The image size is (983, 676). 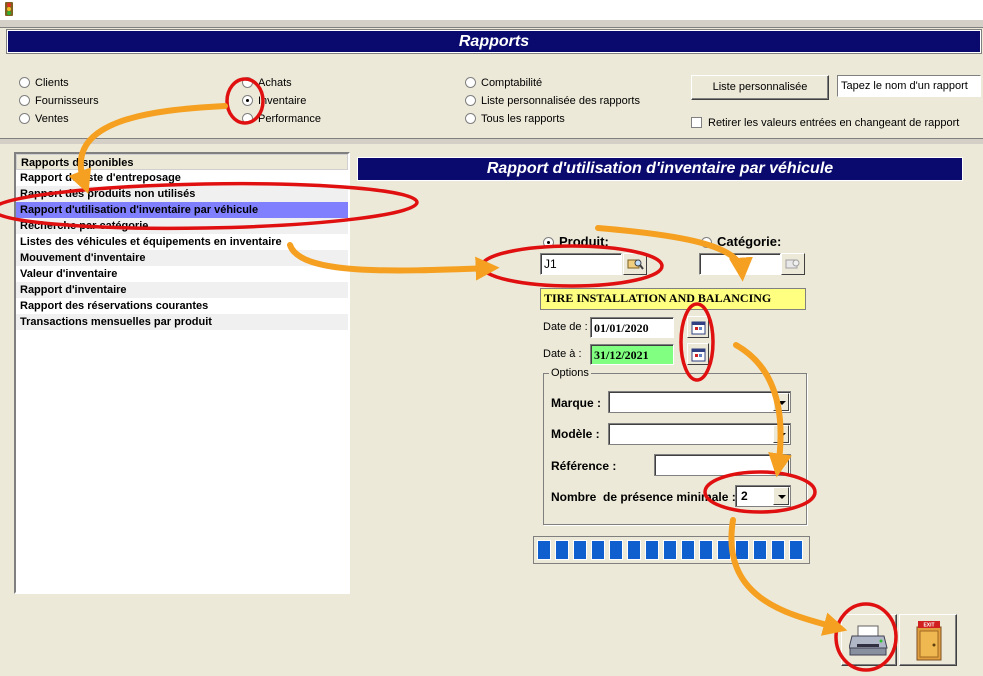 What do you see at coordinates (552, 101) in the screenshot?
I see `radio-liste-personnalisee: Liste personnalisée des rapports` at bounding box center [552, 101].